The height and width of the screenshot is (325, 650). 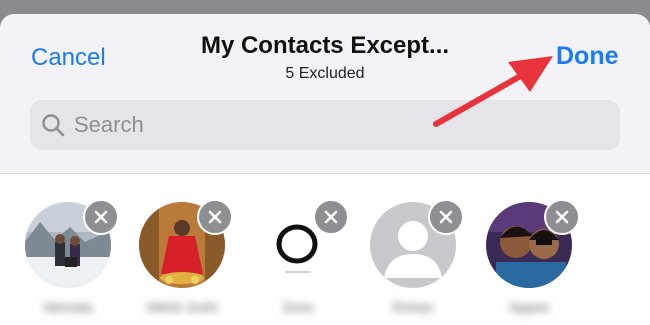 I want to click on search-input, so click(x=334, y=125).